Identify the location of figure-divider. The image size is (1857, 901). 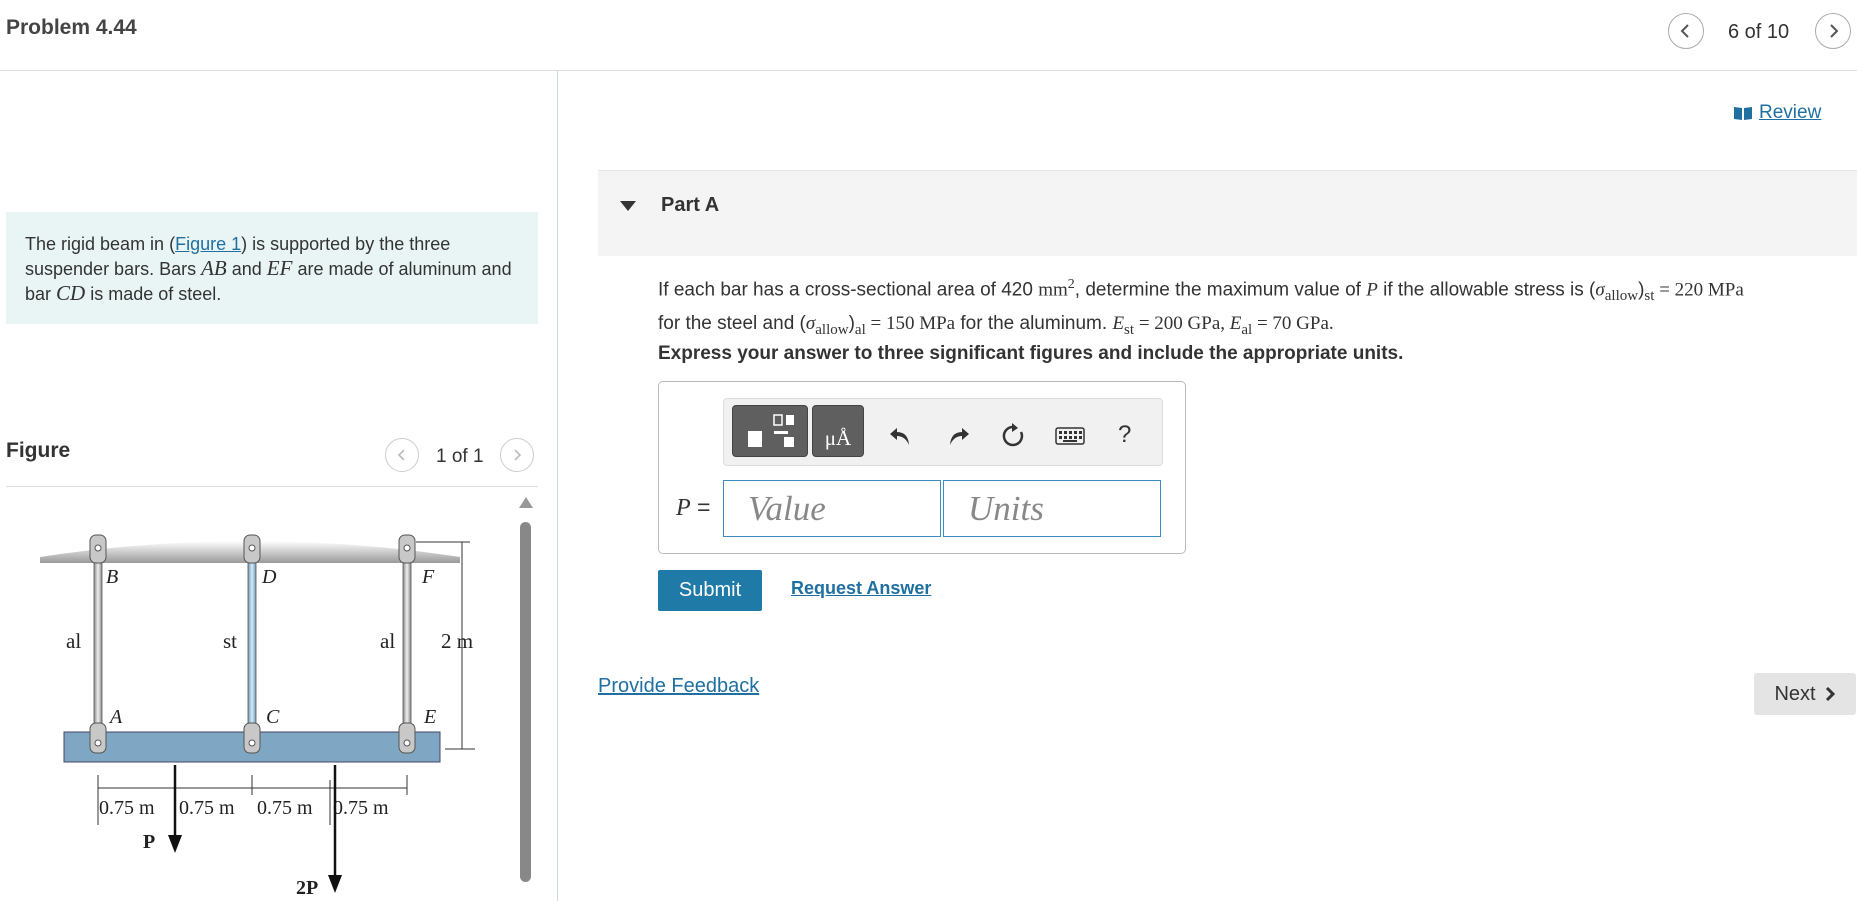
(272, 486).